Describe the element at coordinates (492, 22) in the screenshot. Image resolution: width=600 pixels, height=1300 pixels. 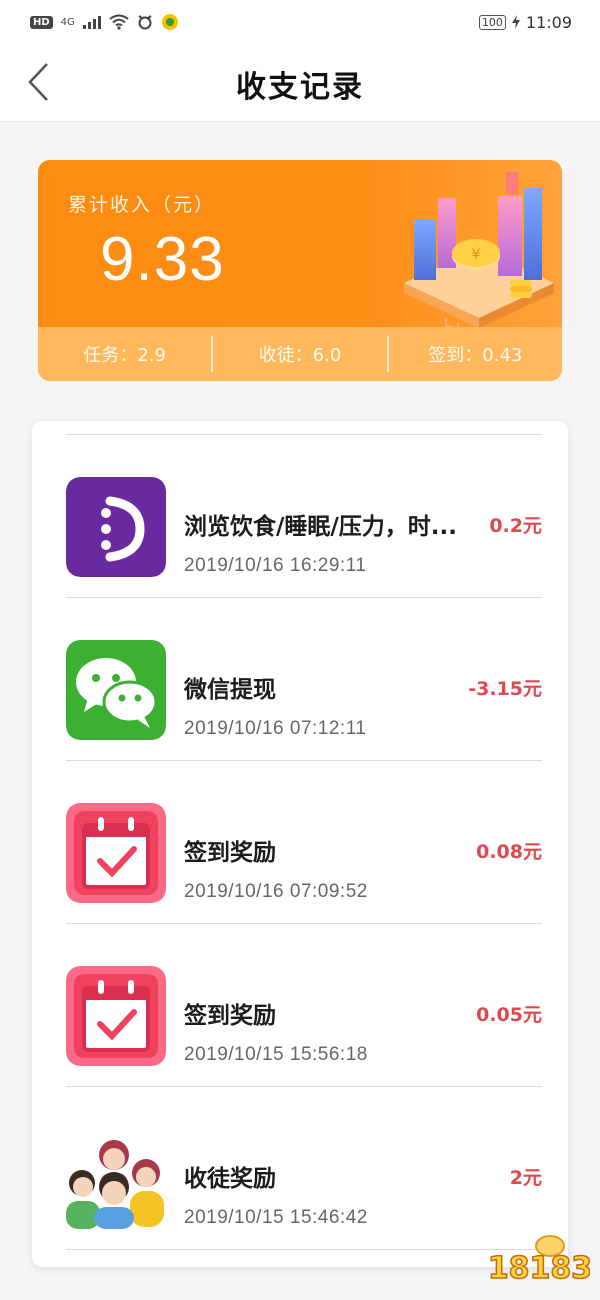
I see `battery-indicator: 100` at that location.